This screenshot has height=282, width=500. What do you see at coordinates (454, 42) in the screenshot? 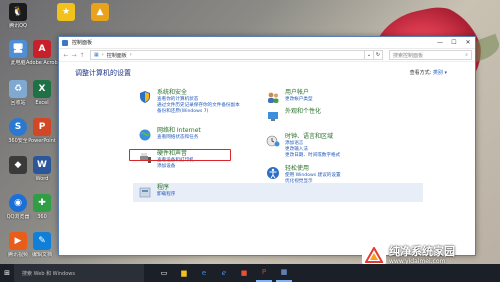
I see `maximize-button: ☐` at bounding box center [454, 42].